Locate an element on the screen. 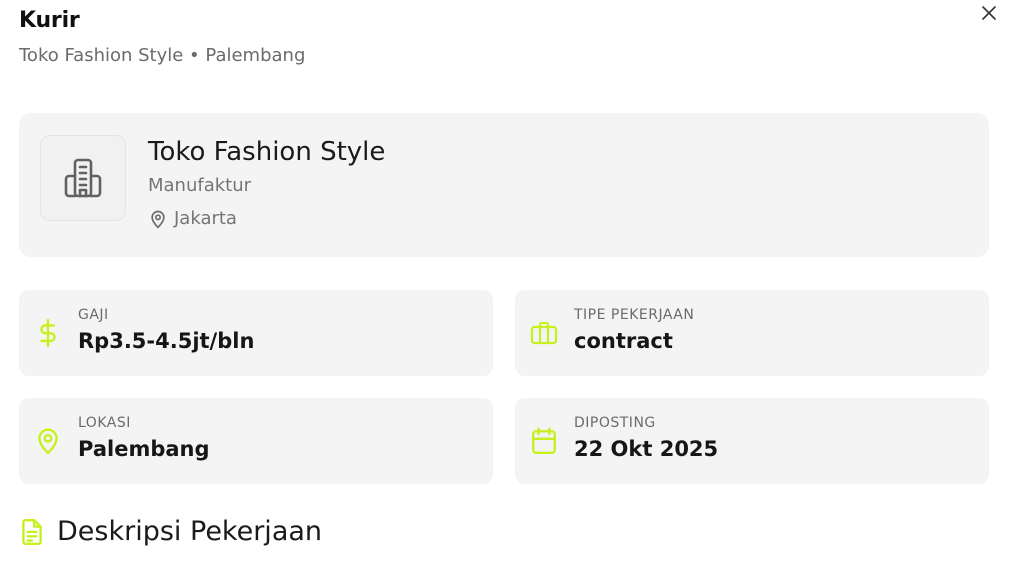 The height and width of the screenshot is (566, 1016). company-name: Toko Fashion Style is located at coordinates (267, 152).